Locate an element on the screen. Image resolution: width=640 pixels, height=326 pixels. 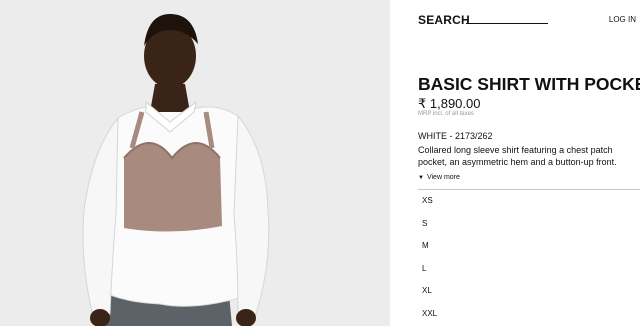
product-title: BASIC SHIRT WITH POCKET is located at coordinates (529, 84).